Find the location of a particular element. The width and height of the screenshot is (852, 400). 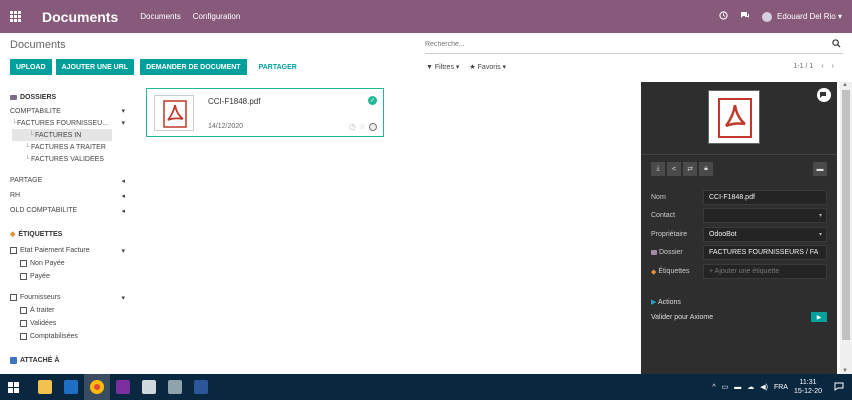

windows-taskbar: ^ ▭ ▬ ☁ ◀) FRA 11:31 15-12-20 is located at coordinates (426, 387).